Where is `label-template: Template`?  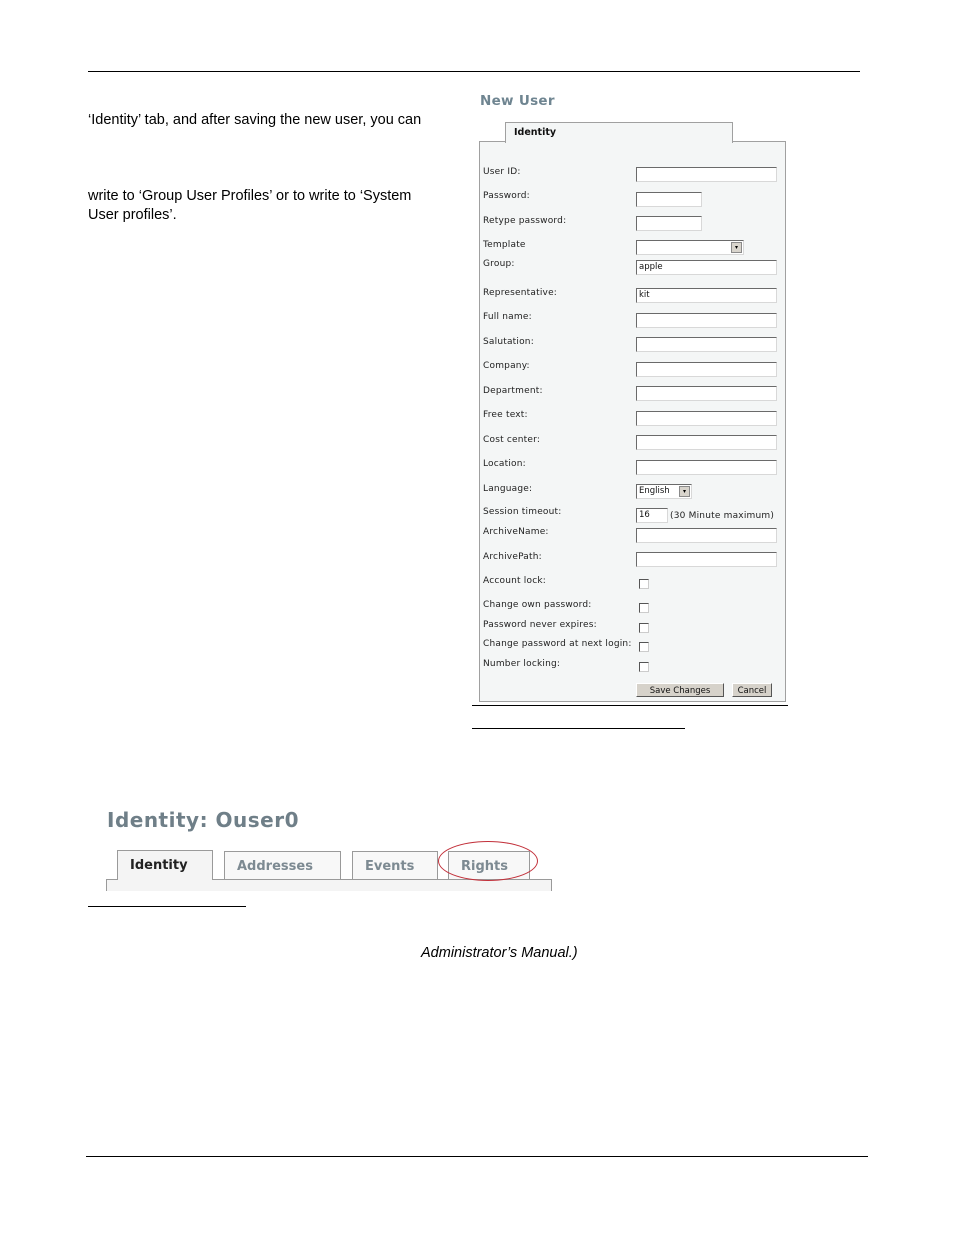 label-template: Template is located at coordinates (504, 245).